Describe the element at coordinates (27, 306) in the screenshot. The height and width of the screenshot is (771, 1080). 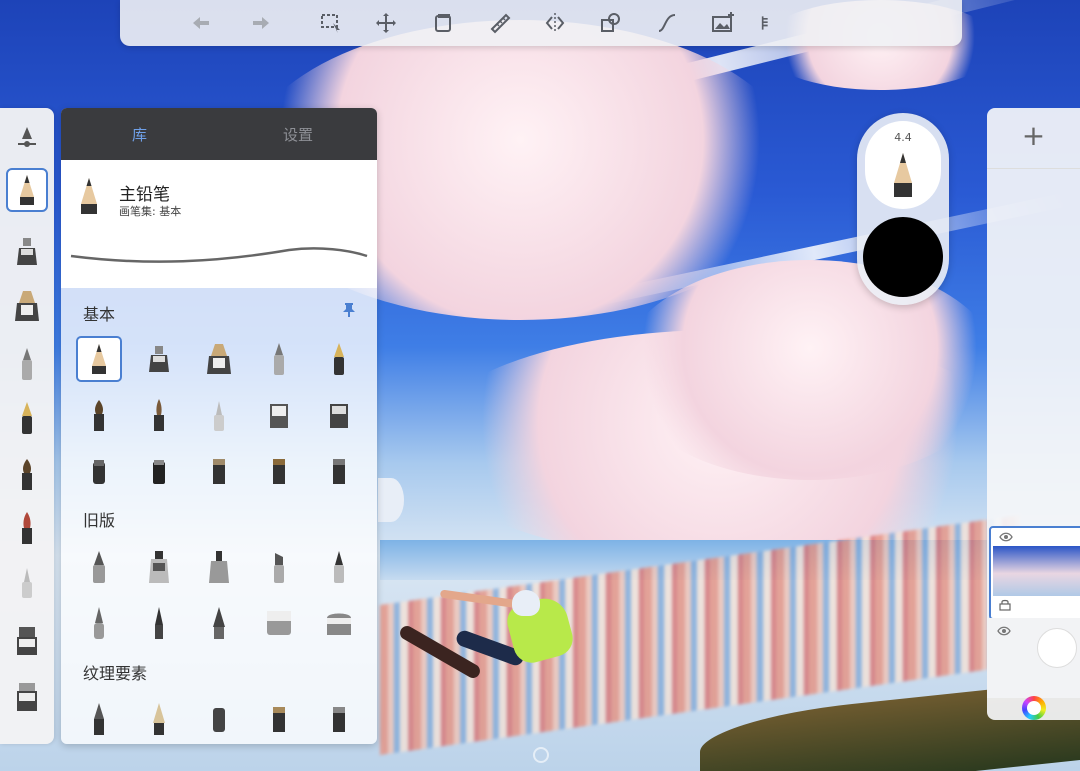
I see `strip-brush-airbrush` at that location.